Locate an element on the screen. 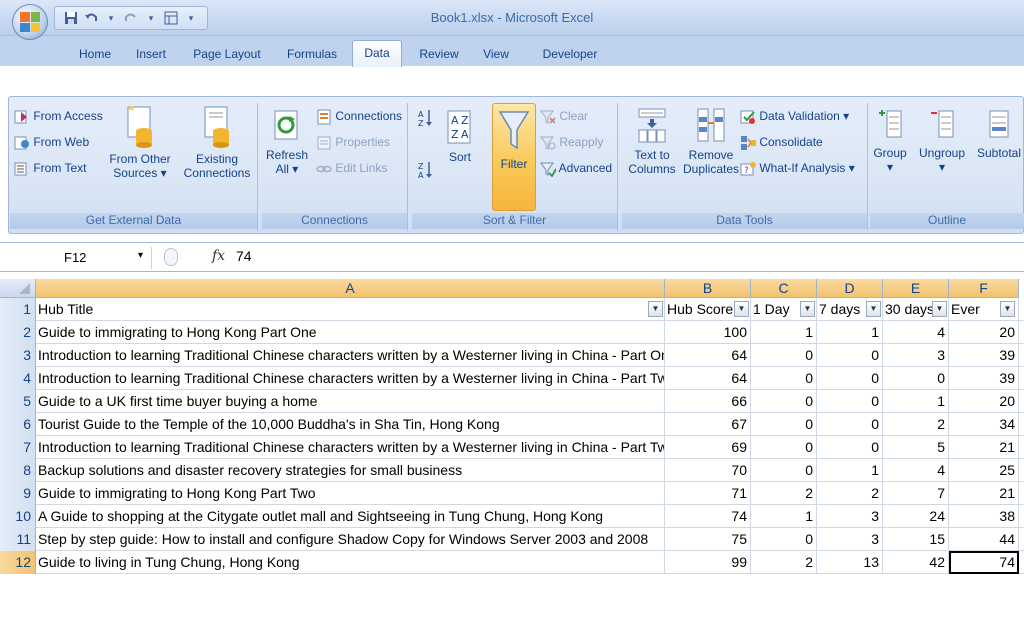  row-number: 7 is located at coordinates (18, 447).